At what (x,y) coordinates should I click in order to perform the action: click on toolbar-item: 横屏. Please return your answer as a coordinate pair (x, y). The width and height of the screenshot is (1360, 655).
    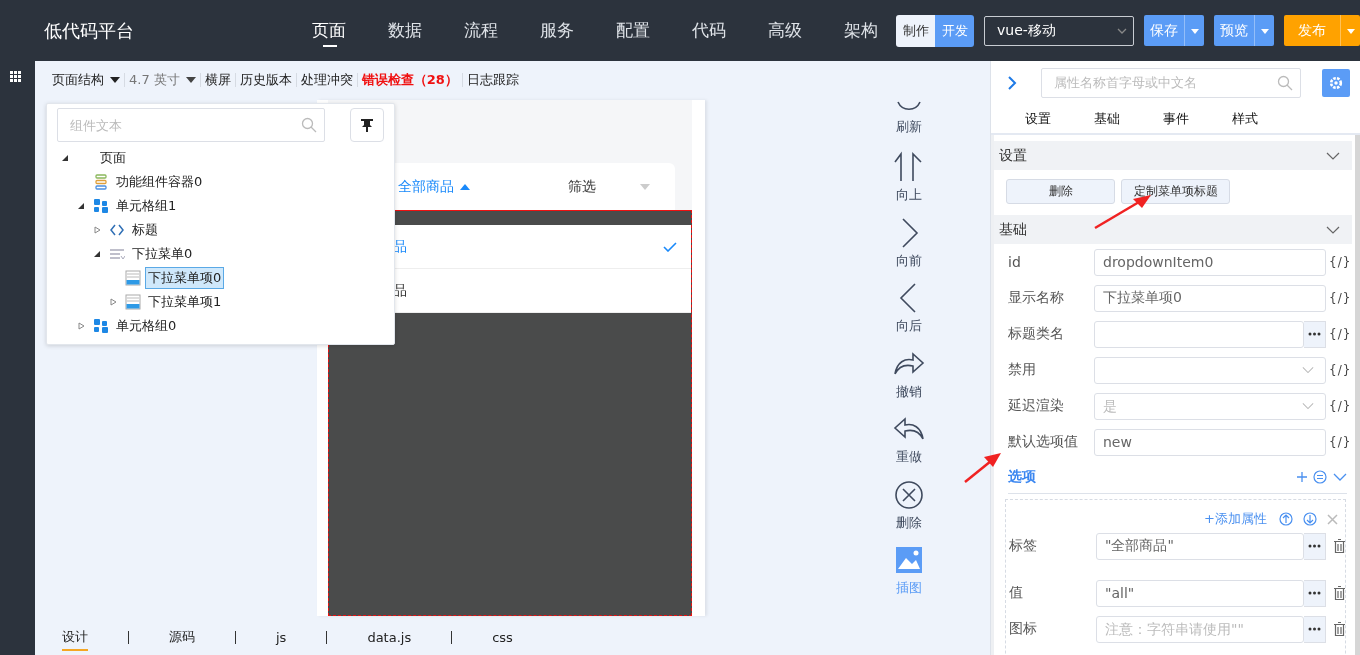
    Looking at the image, I should click on (217, 80).